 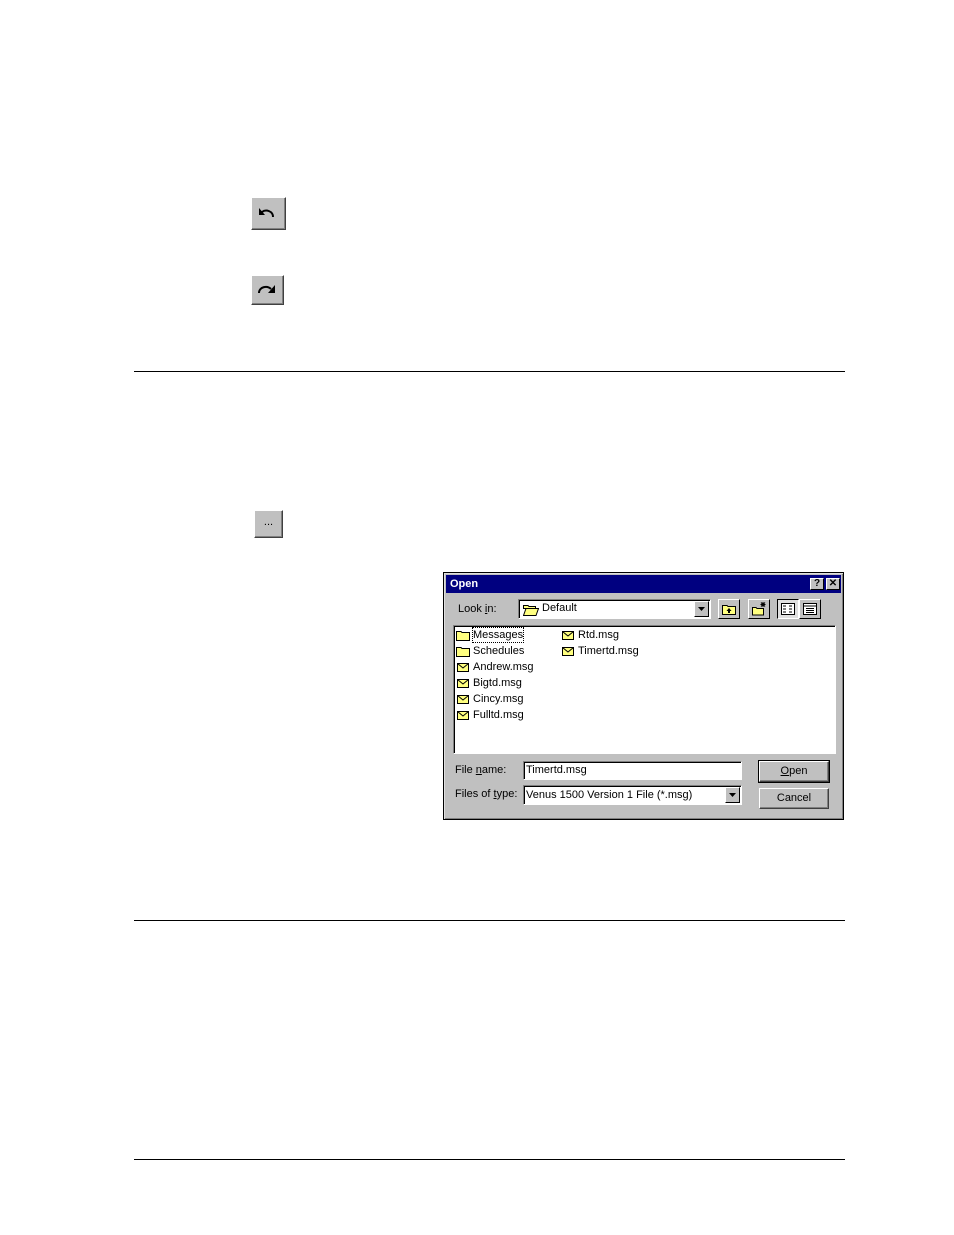 I want to click on file-item-label: Fulltd.msg, so click(x=498, y=715).